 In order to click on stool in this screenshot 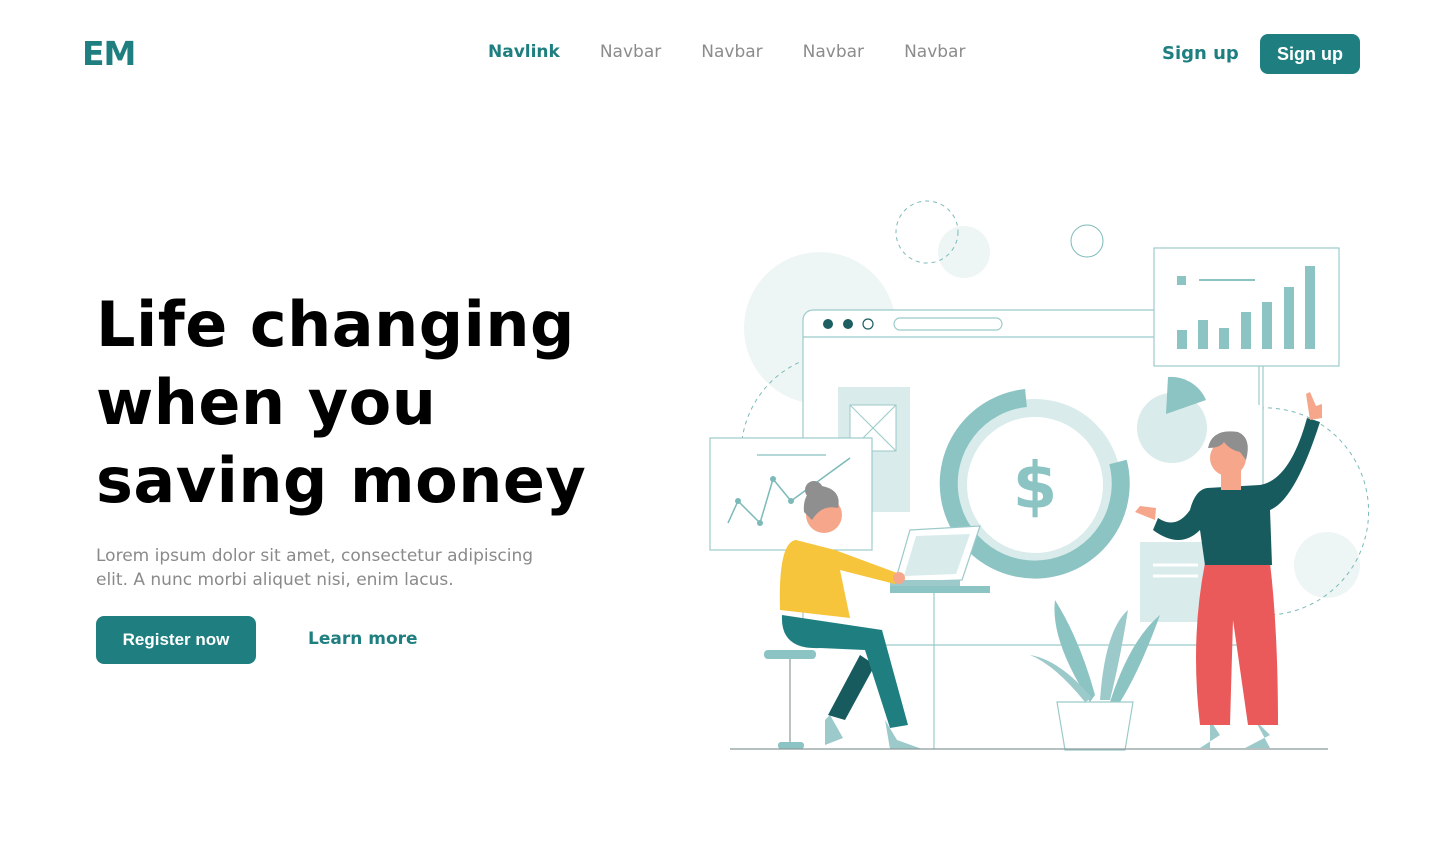, I will do `click(790, 699)`.